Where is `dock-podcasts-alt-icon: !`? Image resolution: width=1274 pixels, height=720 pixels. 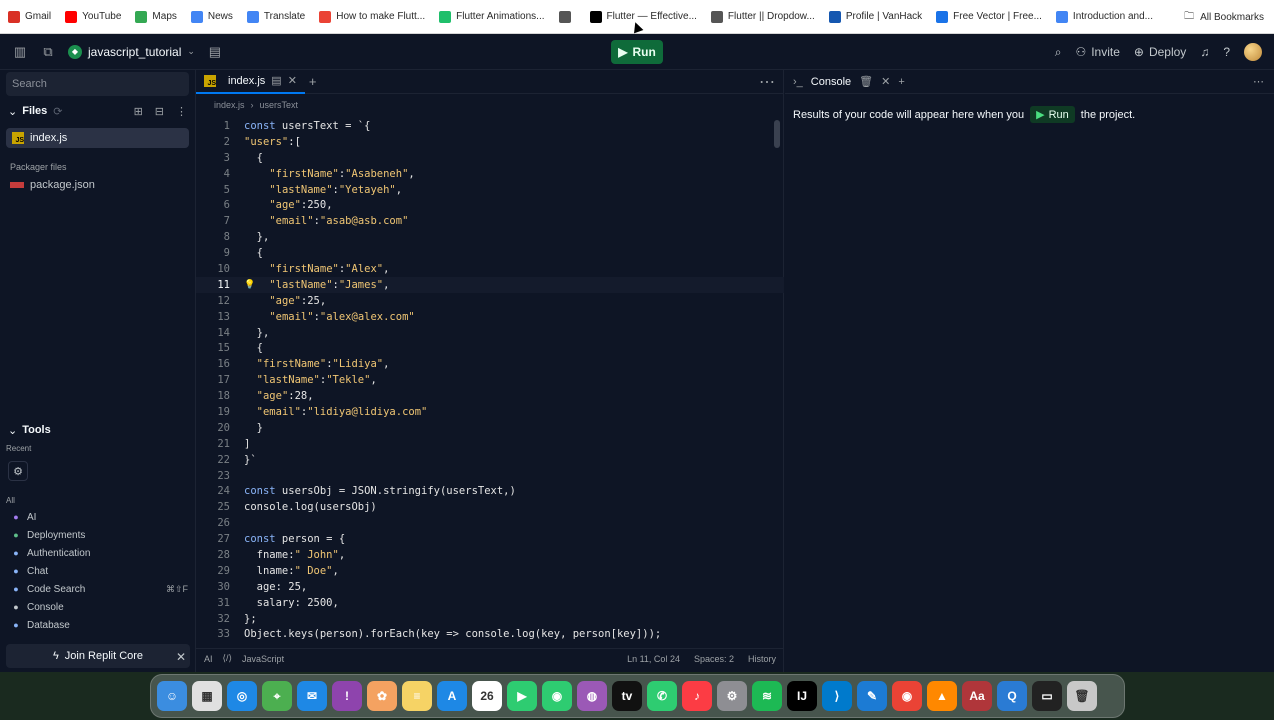 dock-podcasts-alt-icon: ! is located at coordinates (347, 696).